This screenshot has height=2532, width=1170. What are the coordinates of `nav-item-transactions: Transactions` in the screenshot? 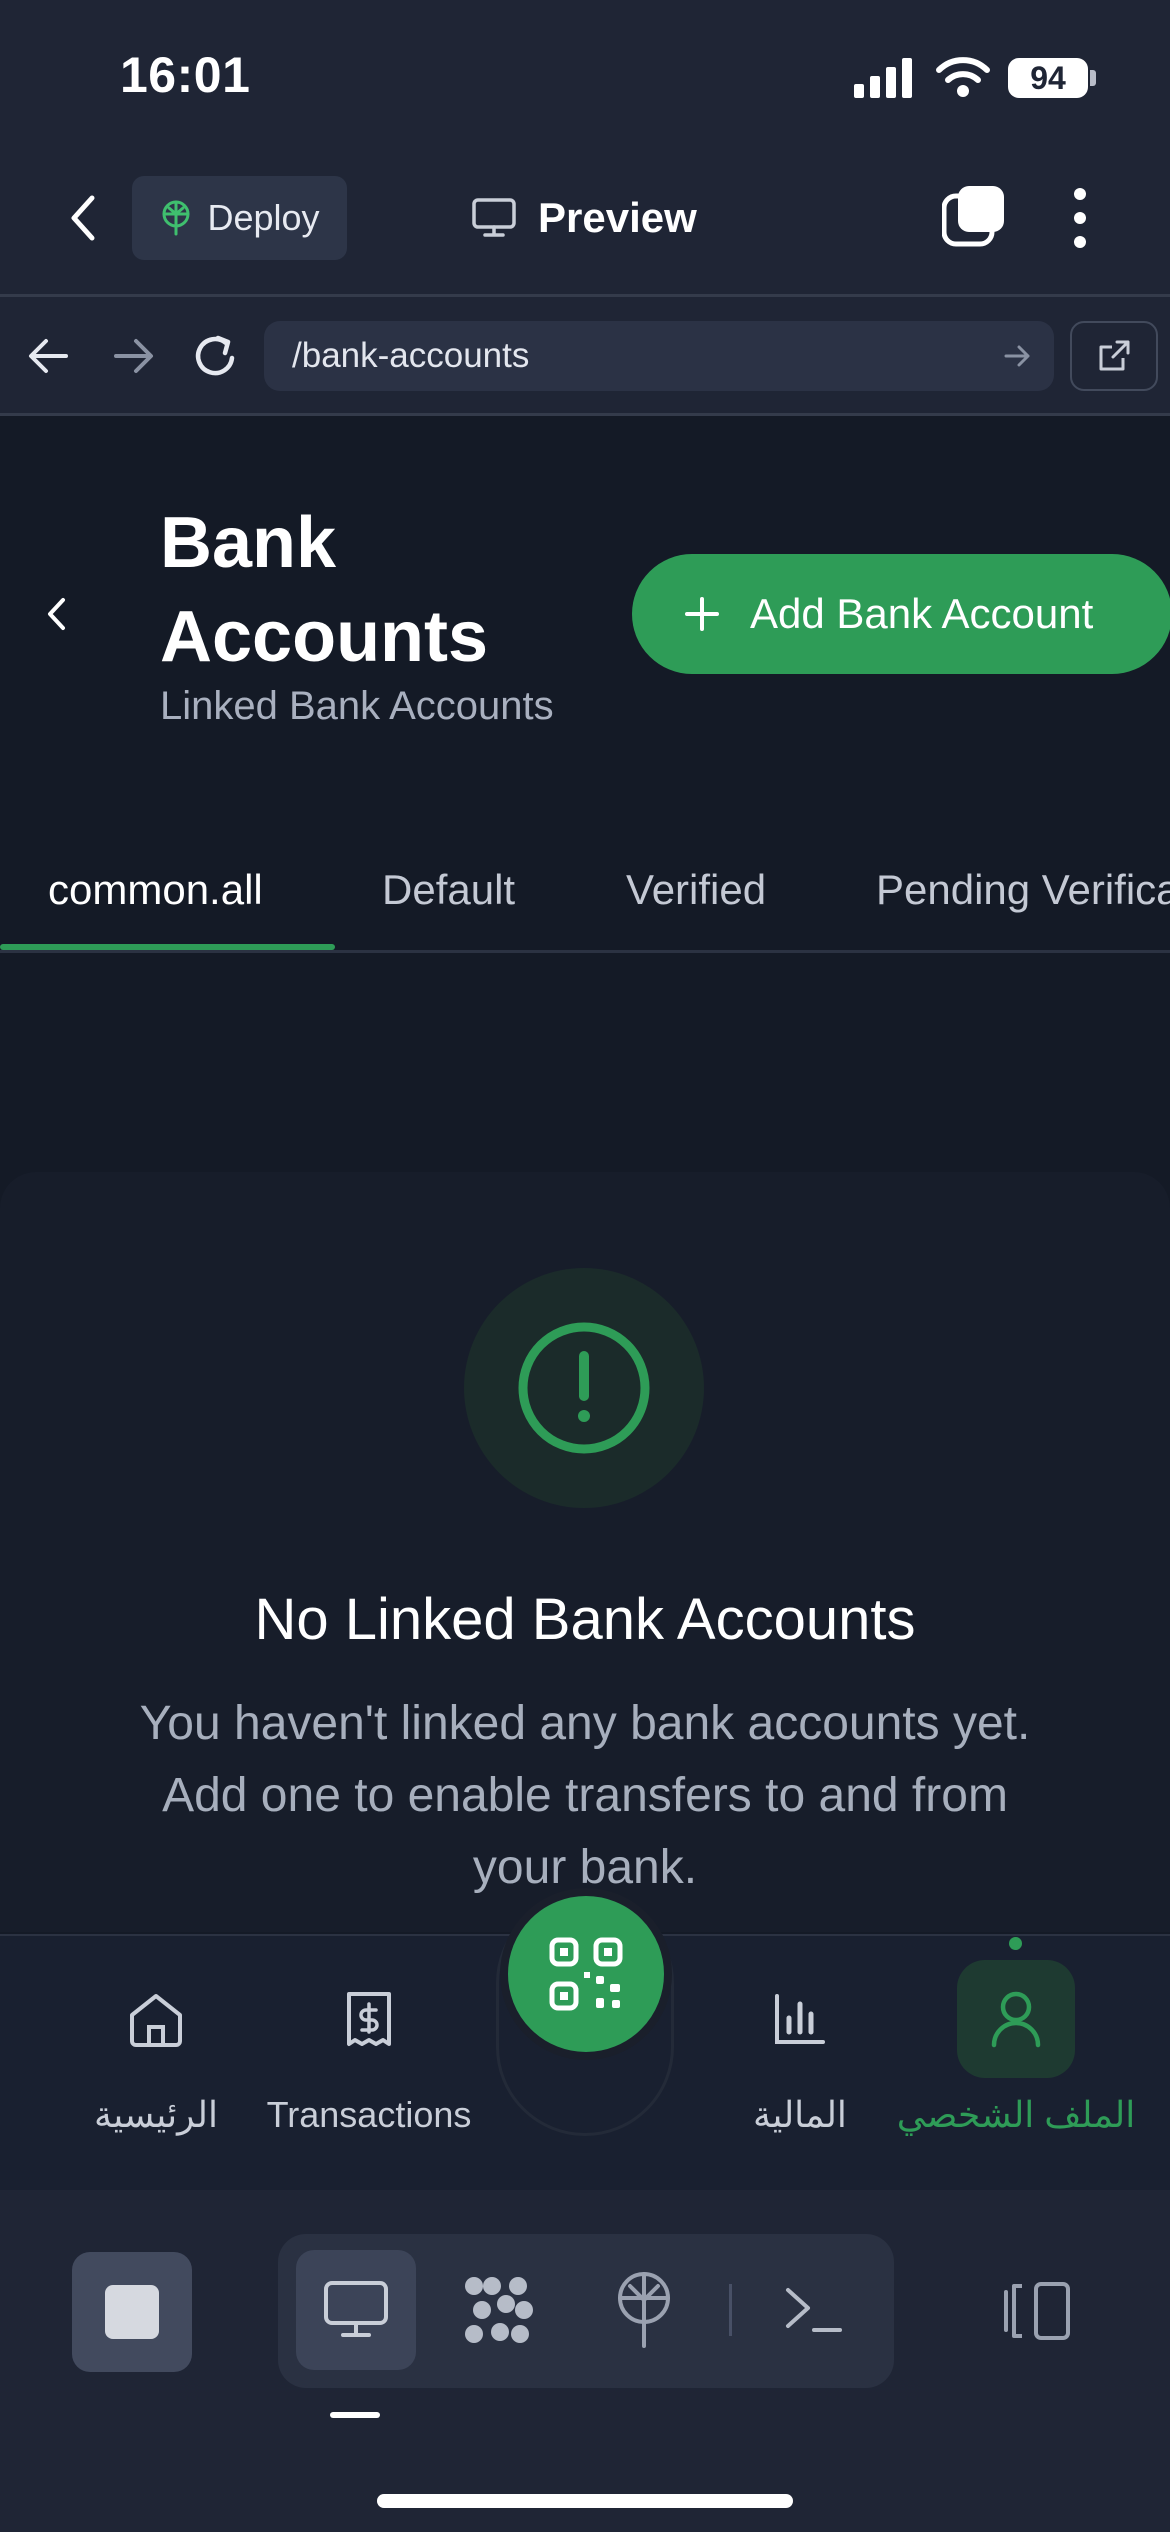 It's located at (369, 2060).